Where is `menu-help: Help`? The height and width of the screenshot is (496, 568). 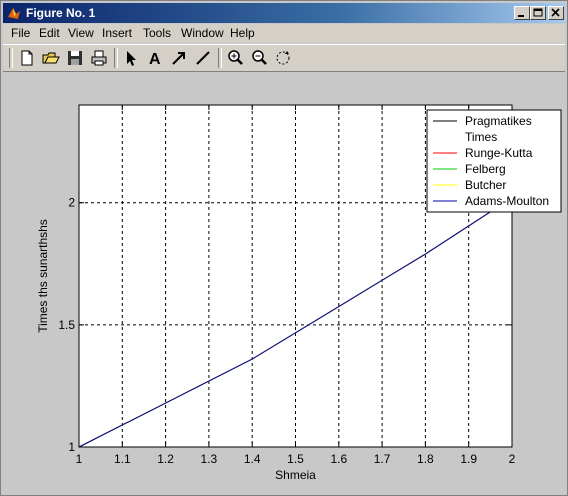 menu-help: Help is located at coordinates (242, 33).